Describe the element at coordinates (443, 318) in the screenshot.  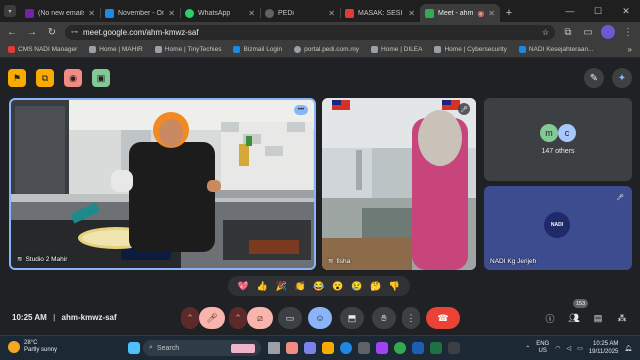
I see `leave-call-button: ☎` at that location.